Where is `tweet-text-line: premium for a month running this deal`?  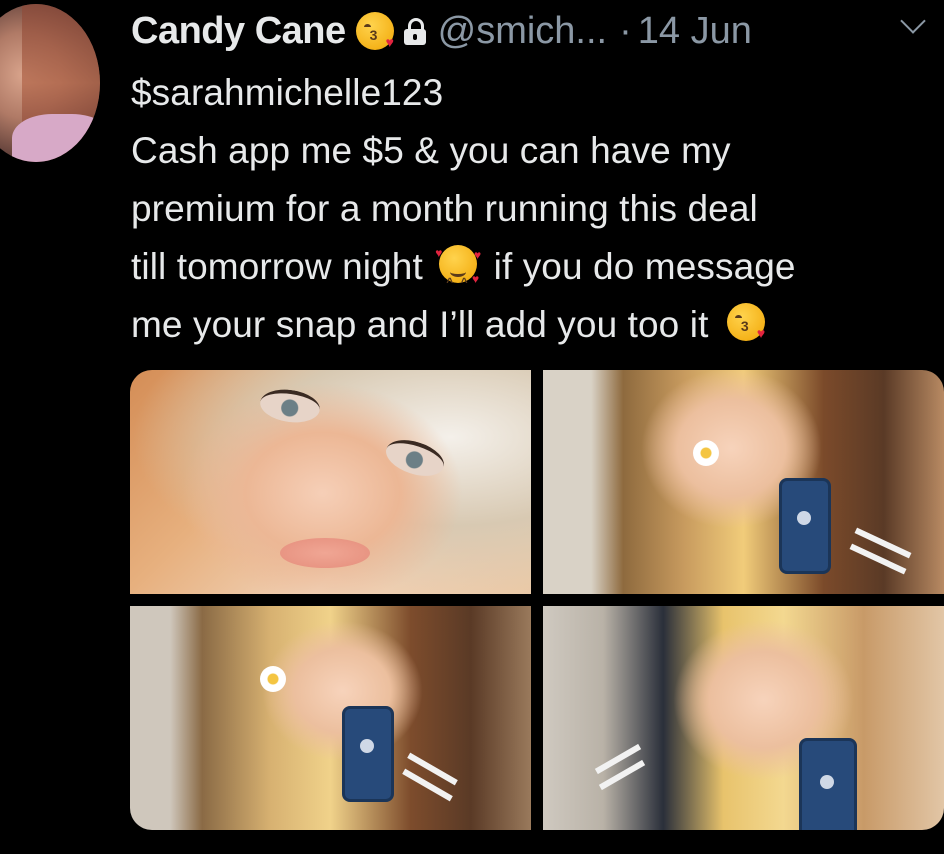
tweet-text-line: premium for a month running this deal is located at coordinates (444, 208).